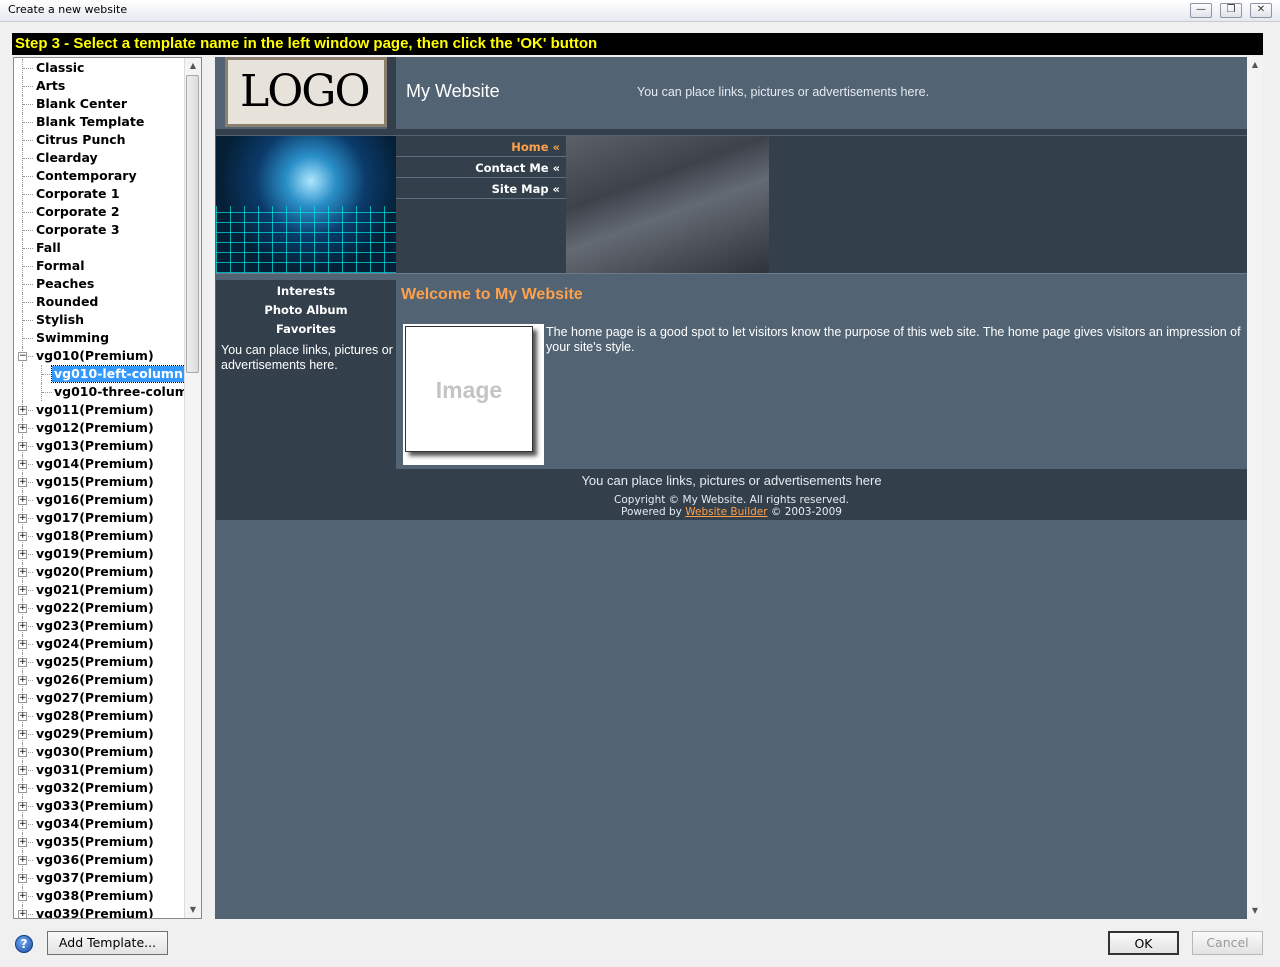 The height and width of the screenshot is (967, 1280). Describe the element at coordinates (100, 662) in the screenshot. I see `tree-item: + vg025(Premium)` at that location.